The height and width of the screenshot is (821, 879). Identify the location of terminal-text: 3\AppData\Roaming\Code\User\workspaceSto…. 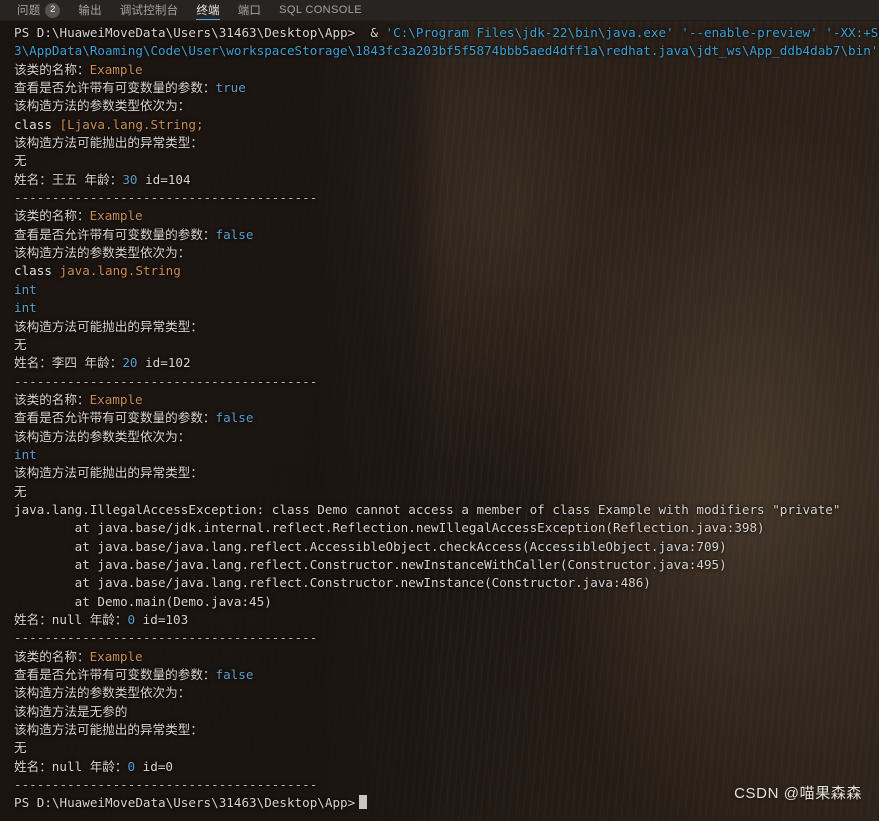
(446, 51).